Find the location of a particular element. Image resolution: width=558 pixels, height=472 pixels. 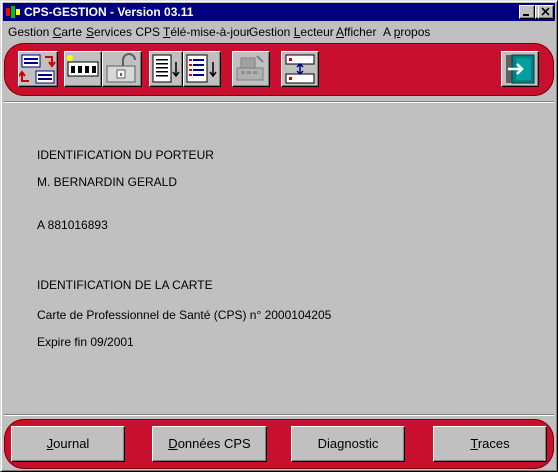

menu-gestion-lecteur: Gestion Lecteur is located at coordinates (291, 32).